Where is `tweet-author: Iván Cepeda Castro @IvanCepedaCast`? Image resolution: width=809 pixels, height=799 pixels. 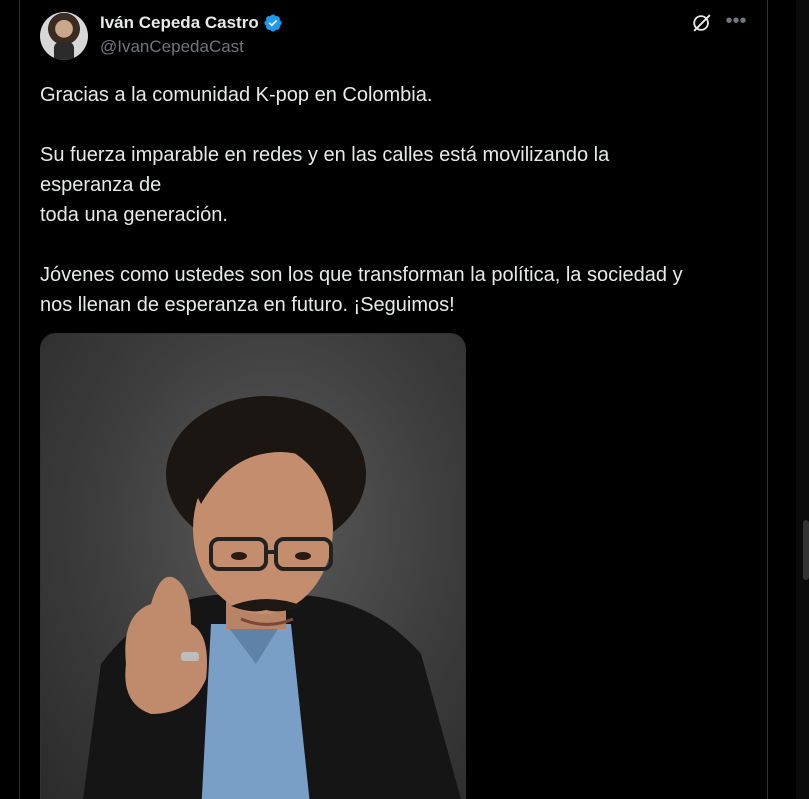
tweet-author: Iván Cepeda Castro @IvanCepedaCast is located at coordinates (191, 35).